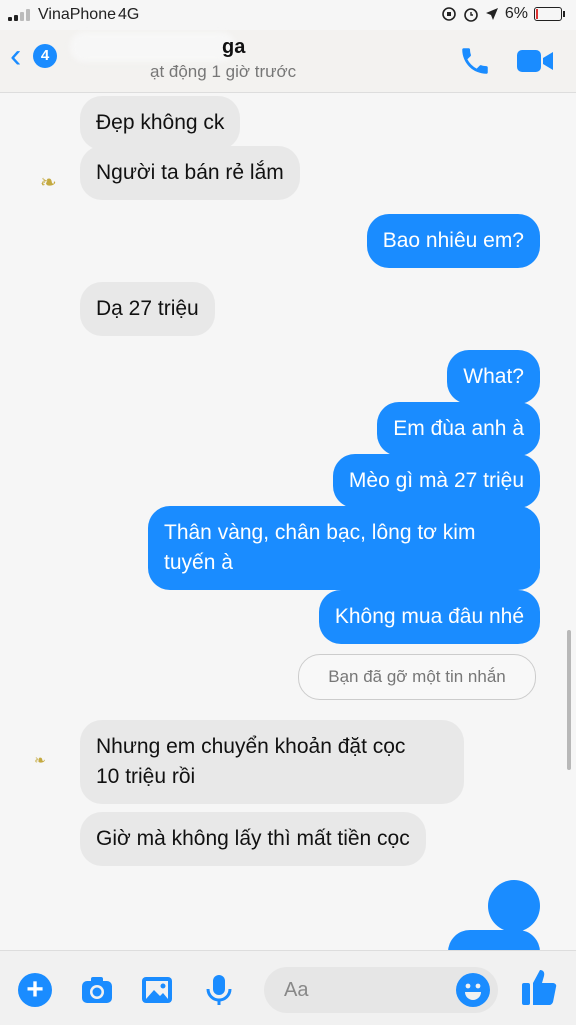 The width and height of the screenshot is (576, 1025). What do you see at coordinates (471, 15) in the screenshot?
I see `alarm-icon` at bounding box center [471, 15].